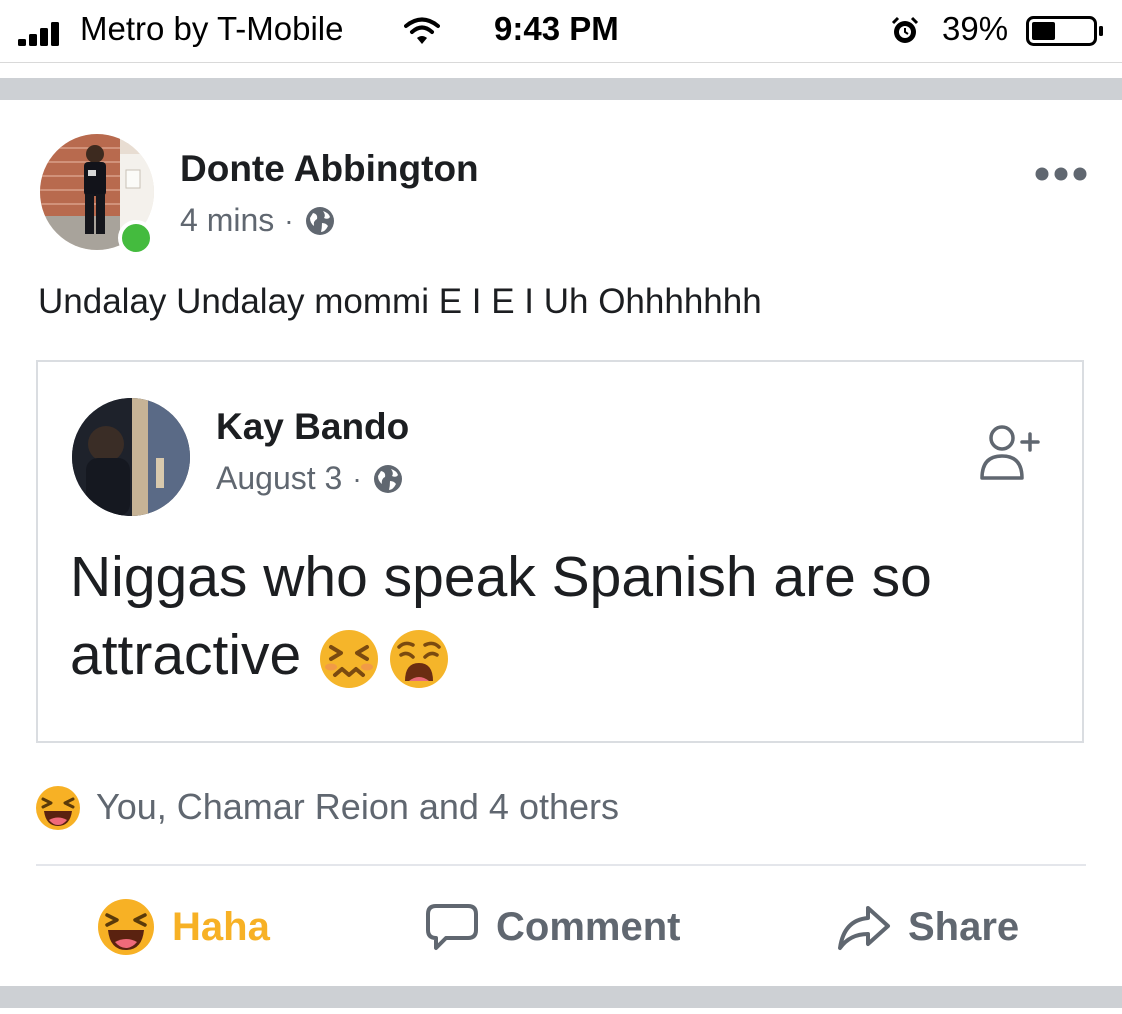 Image resolution: width=1122 pixels, height=1014 pixels. Describe the element at coordinates (561, 89) in the screenshot. I see `feed-separator-top` at that location.